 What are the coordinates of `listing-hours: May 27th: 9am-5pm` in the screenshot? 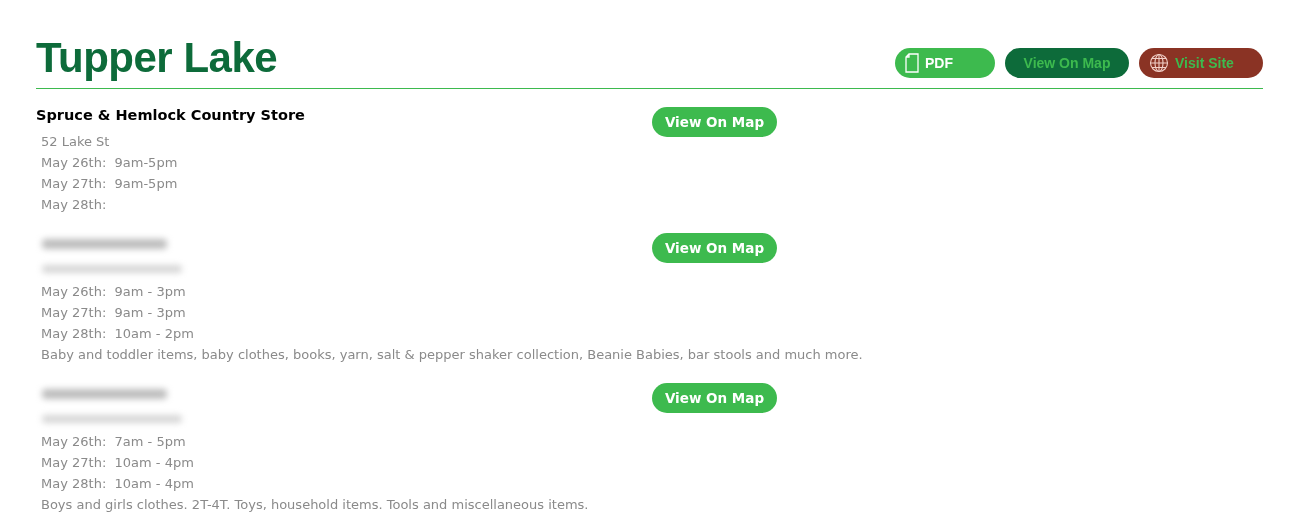 It's located at (110, 184).